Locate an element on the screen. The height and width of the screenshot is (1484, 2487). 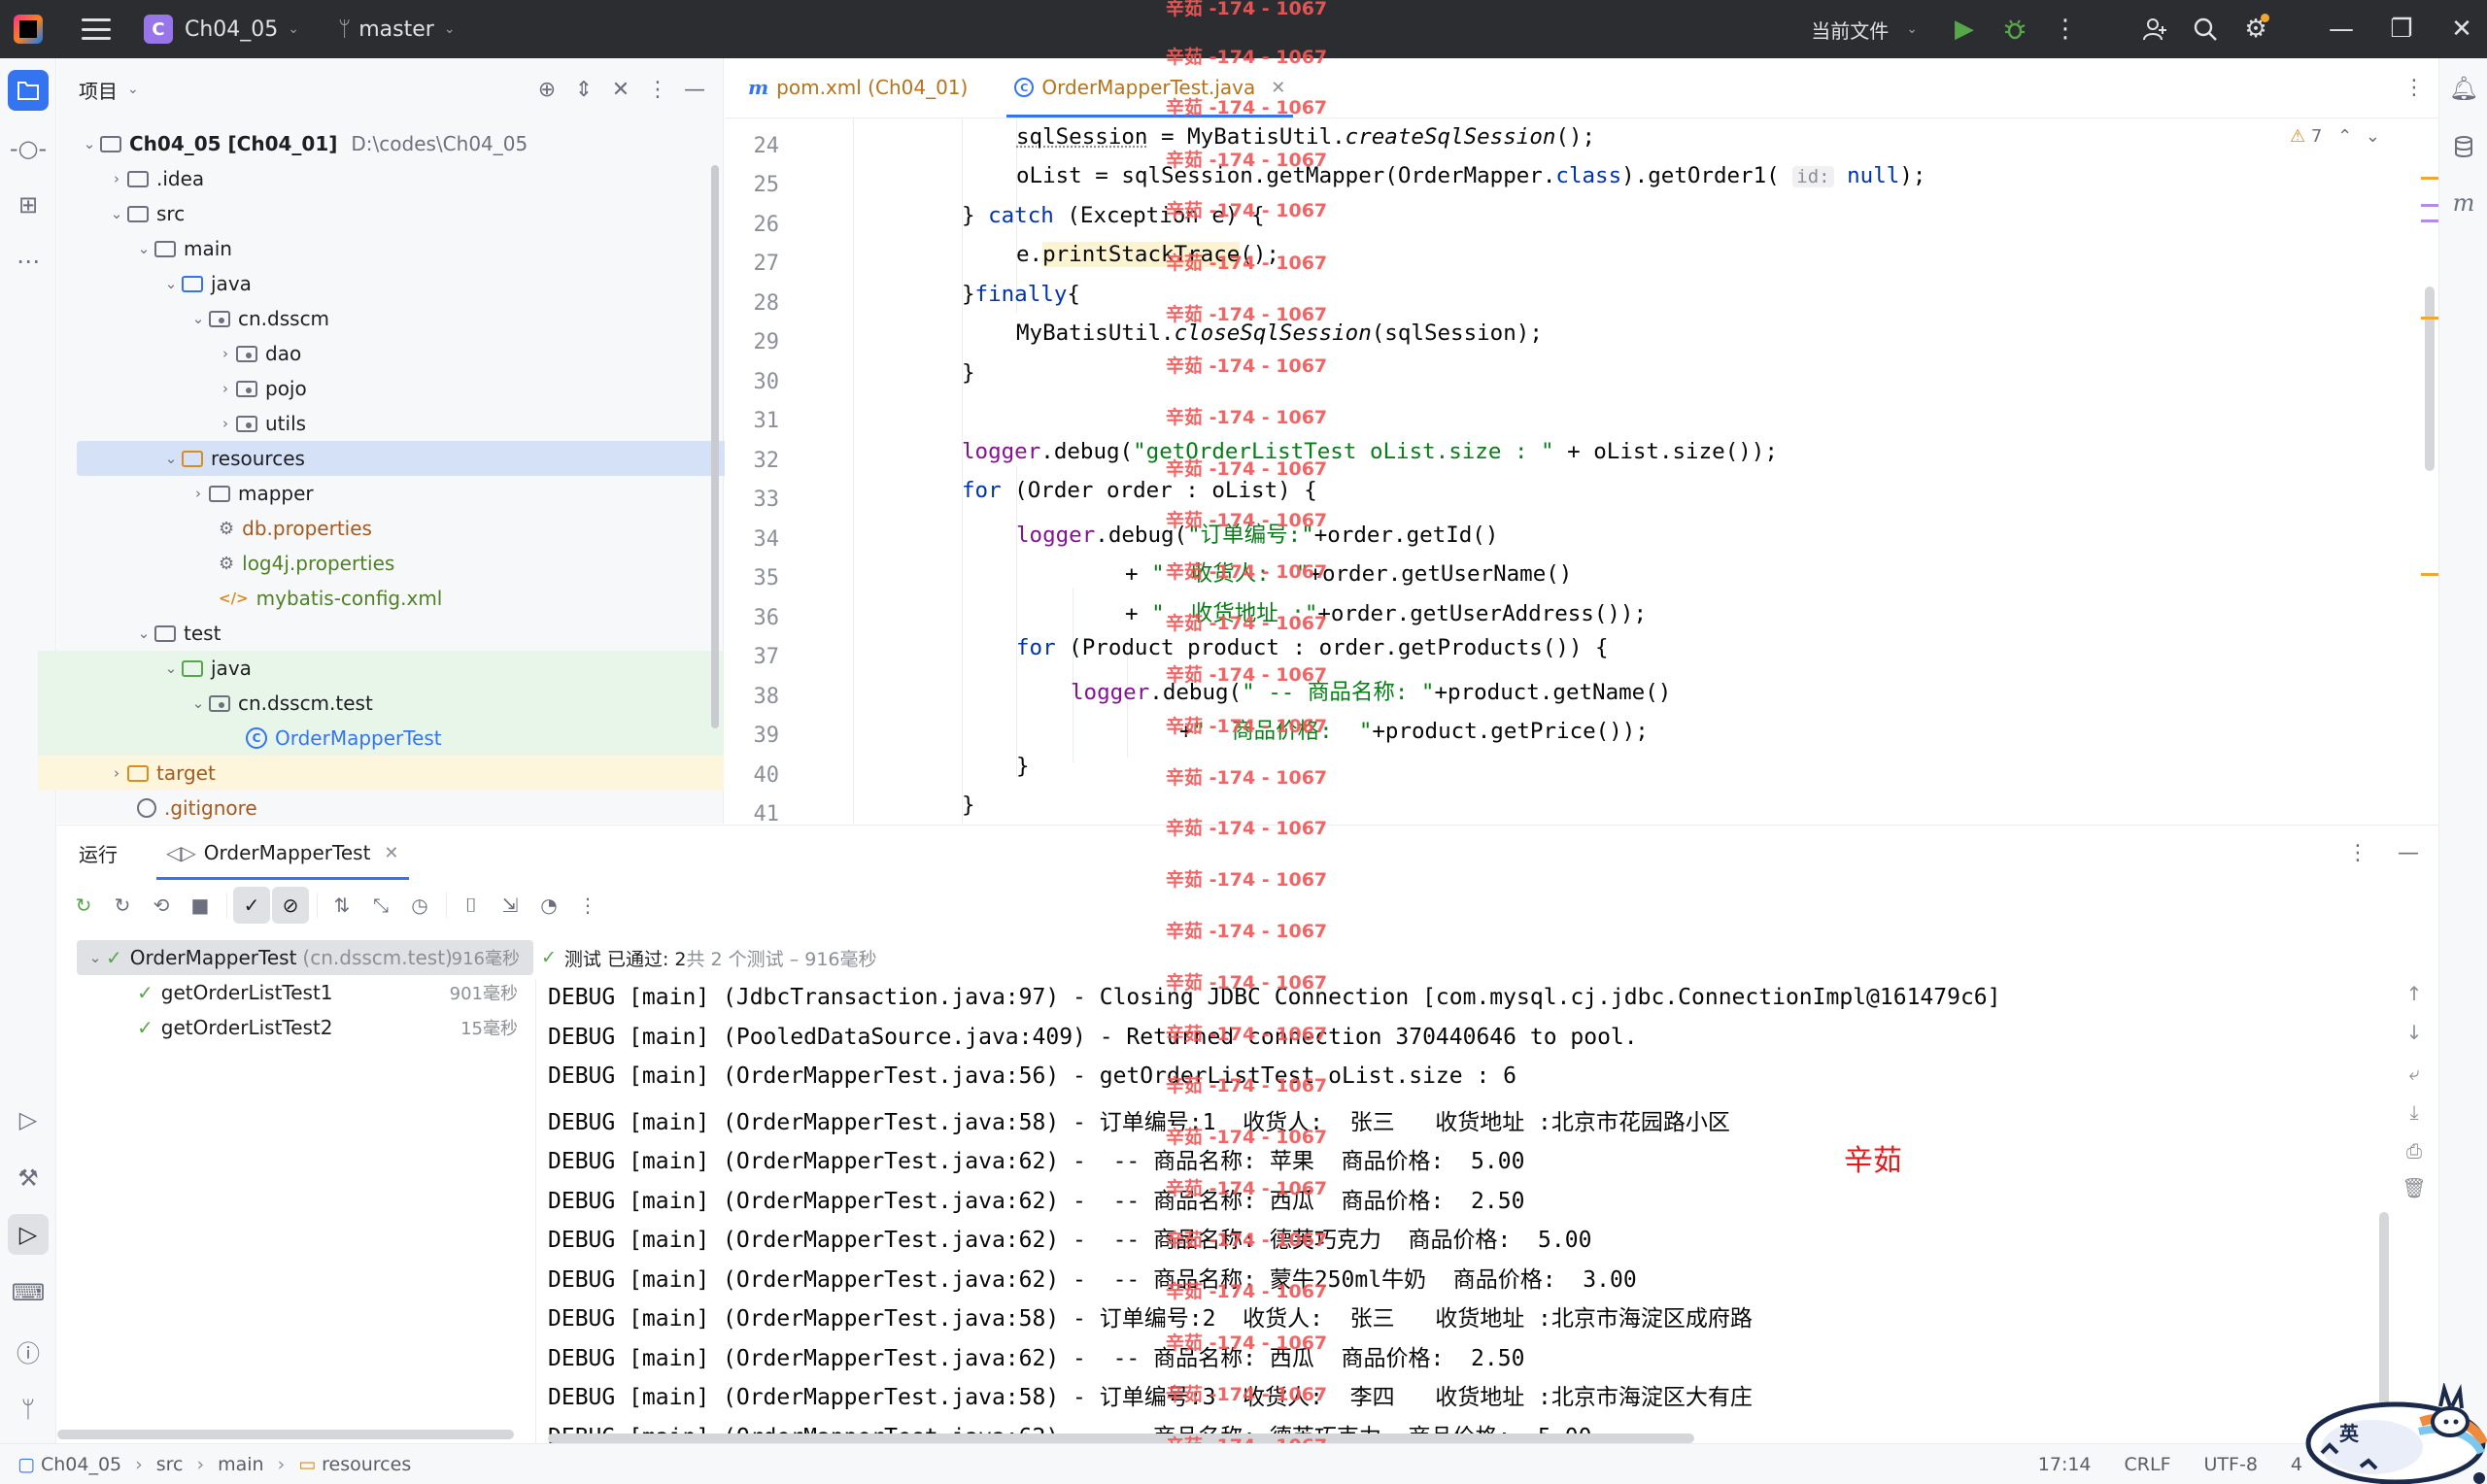
trash-icon: 🗑︎ is located at coordinates (2414, 1187).